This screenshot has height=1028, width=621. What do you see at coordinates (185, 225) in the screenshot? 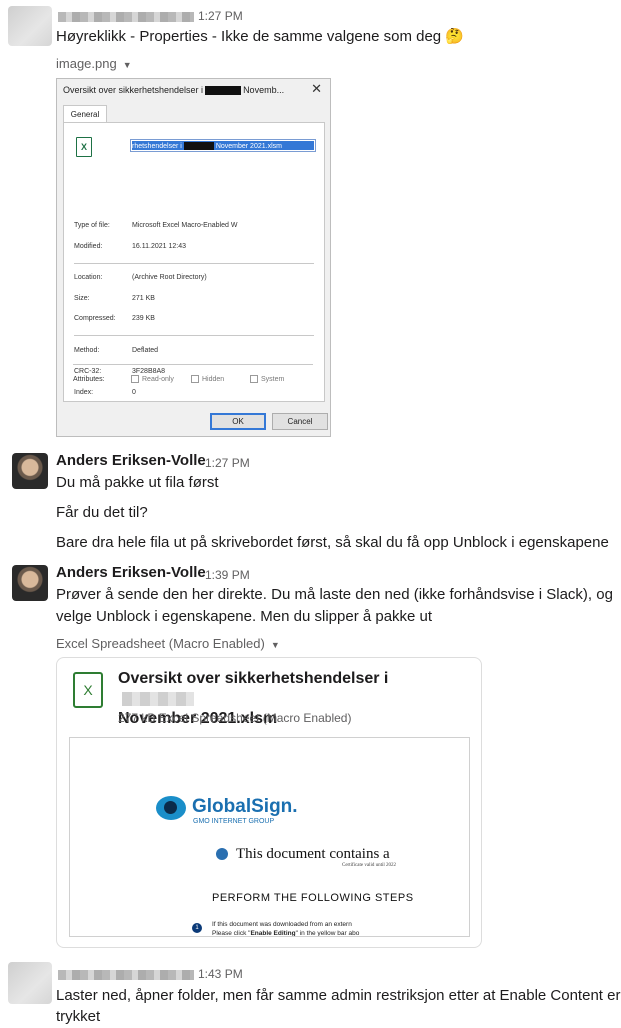
I see `prop-value: Microsoft Excel Macro-Enabled W` at bounding box center [185, 225].